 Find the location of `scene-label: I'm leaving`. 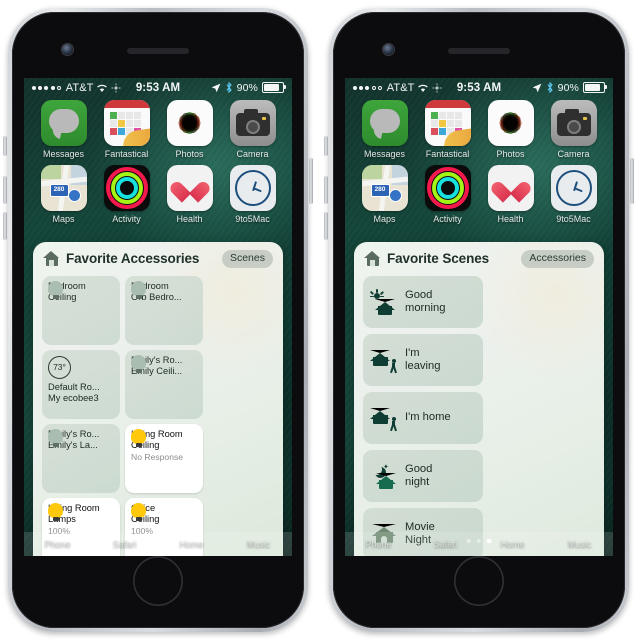

scene-label: I'm leaving is located at coordinates (423, 359).